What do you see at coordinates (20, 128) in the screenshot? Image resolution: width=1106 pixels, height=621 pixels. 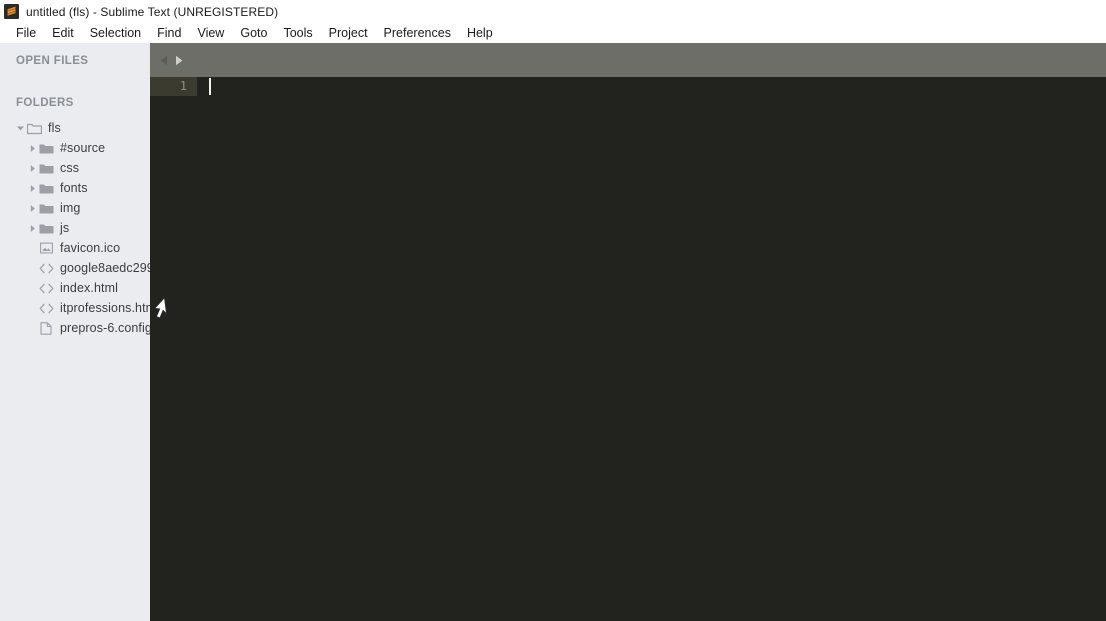 I see `chevron-down-icon` at bounding box center [20, 128].